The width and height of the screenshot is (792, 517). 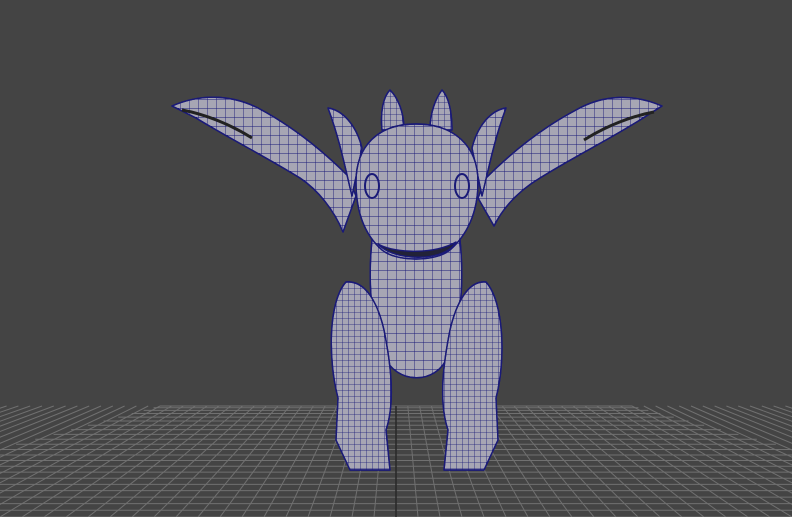 What do you see at coordinates (570, 161) in the screenshot?
I see `right-wing` at bounding box center [570, 161].